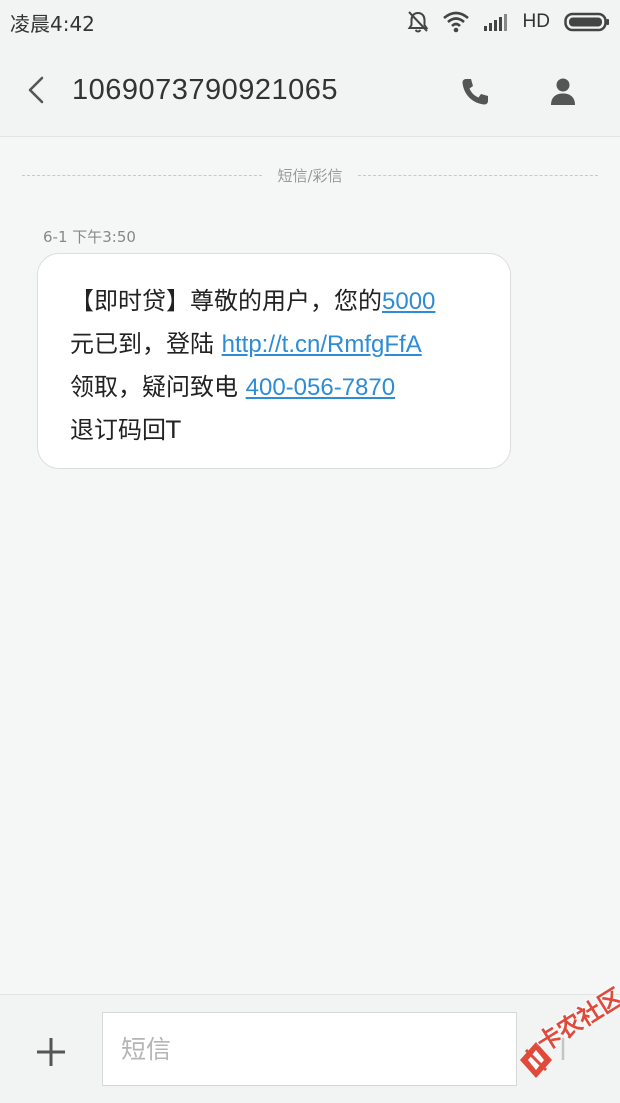 This screenshot has height=1103, width=620. I want to click on message-line: 退订码回T, so click(280, 430).